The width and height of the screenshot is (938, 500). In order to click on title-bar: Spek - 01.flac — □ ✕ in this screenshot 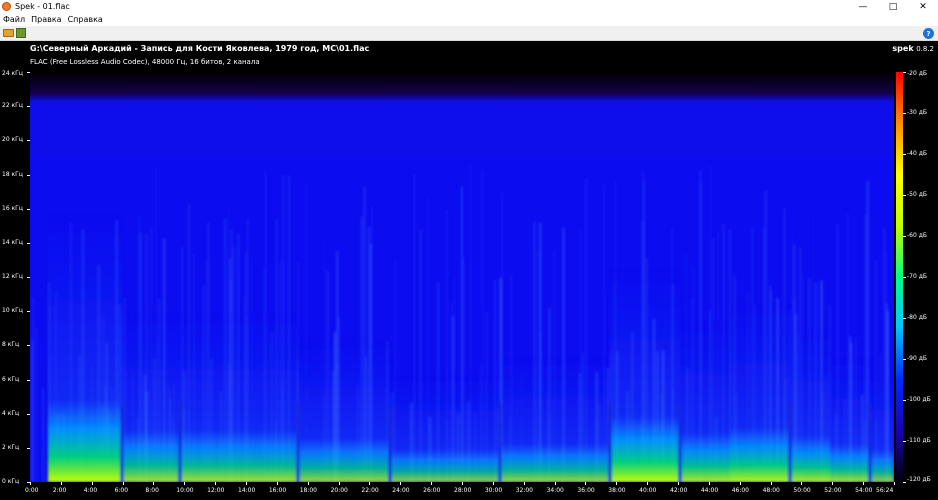, I will do `click(469, 6)`.